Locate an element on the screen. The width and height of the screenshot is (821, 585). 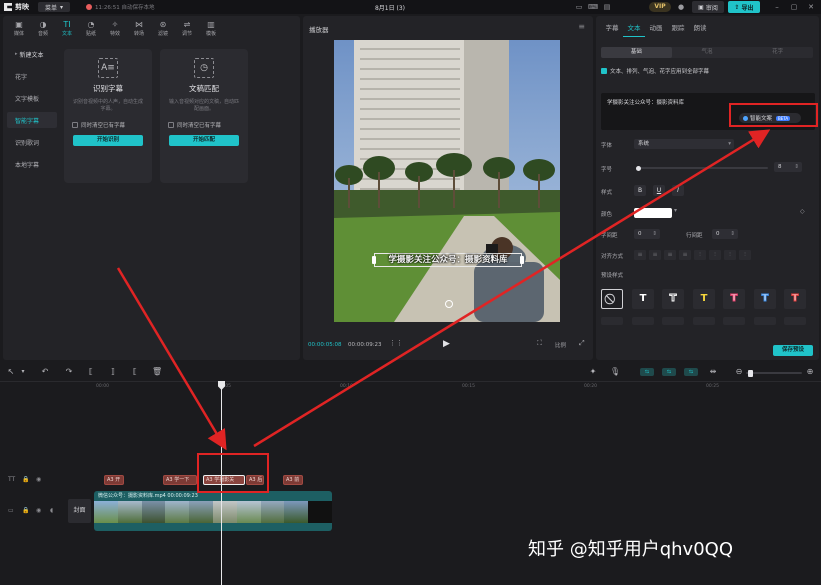
tab-template: ▥ 模板 is located at coordinates (211, 28).